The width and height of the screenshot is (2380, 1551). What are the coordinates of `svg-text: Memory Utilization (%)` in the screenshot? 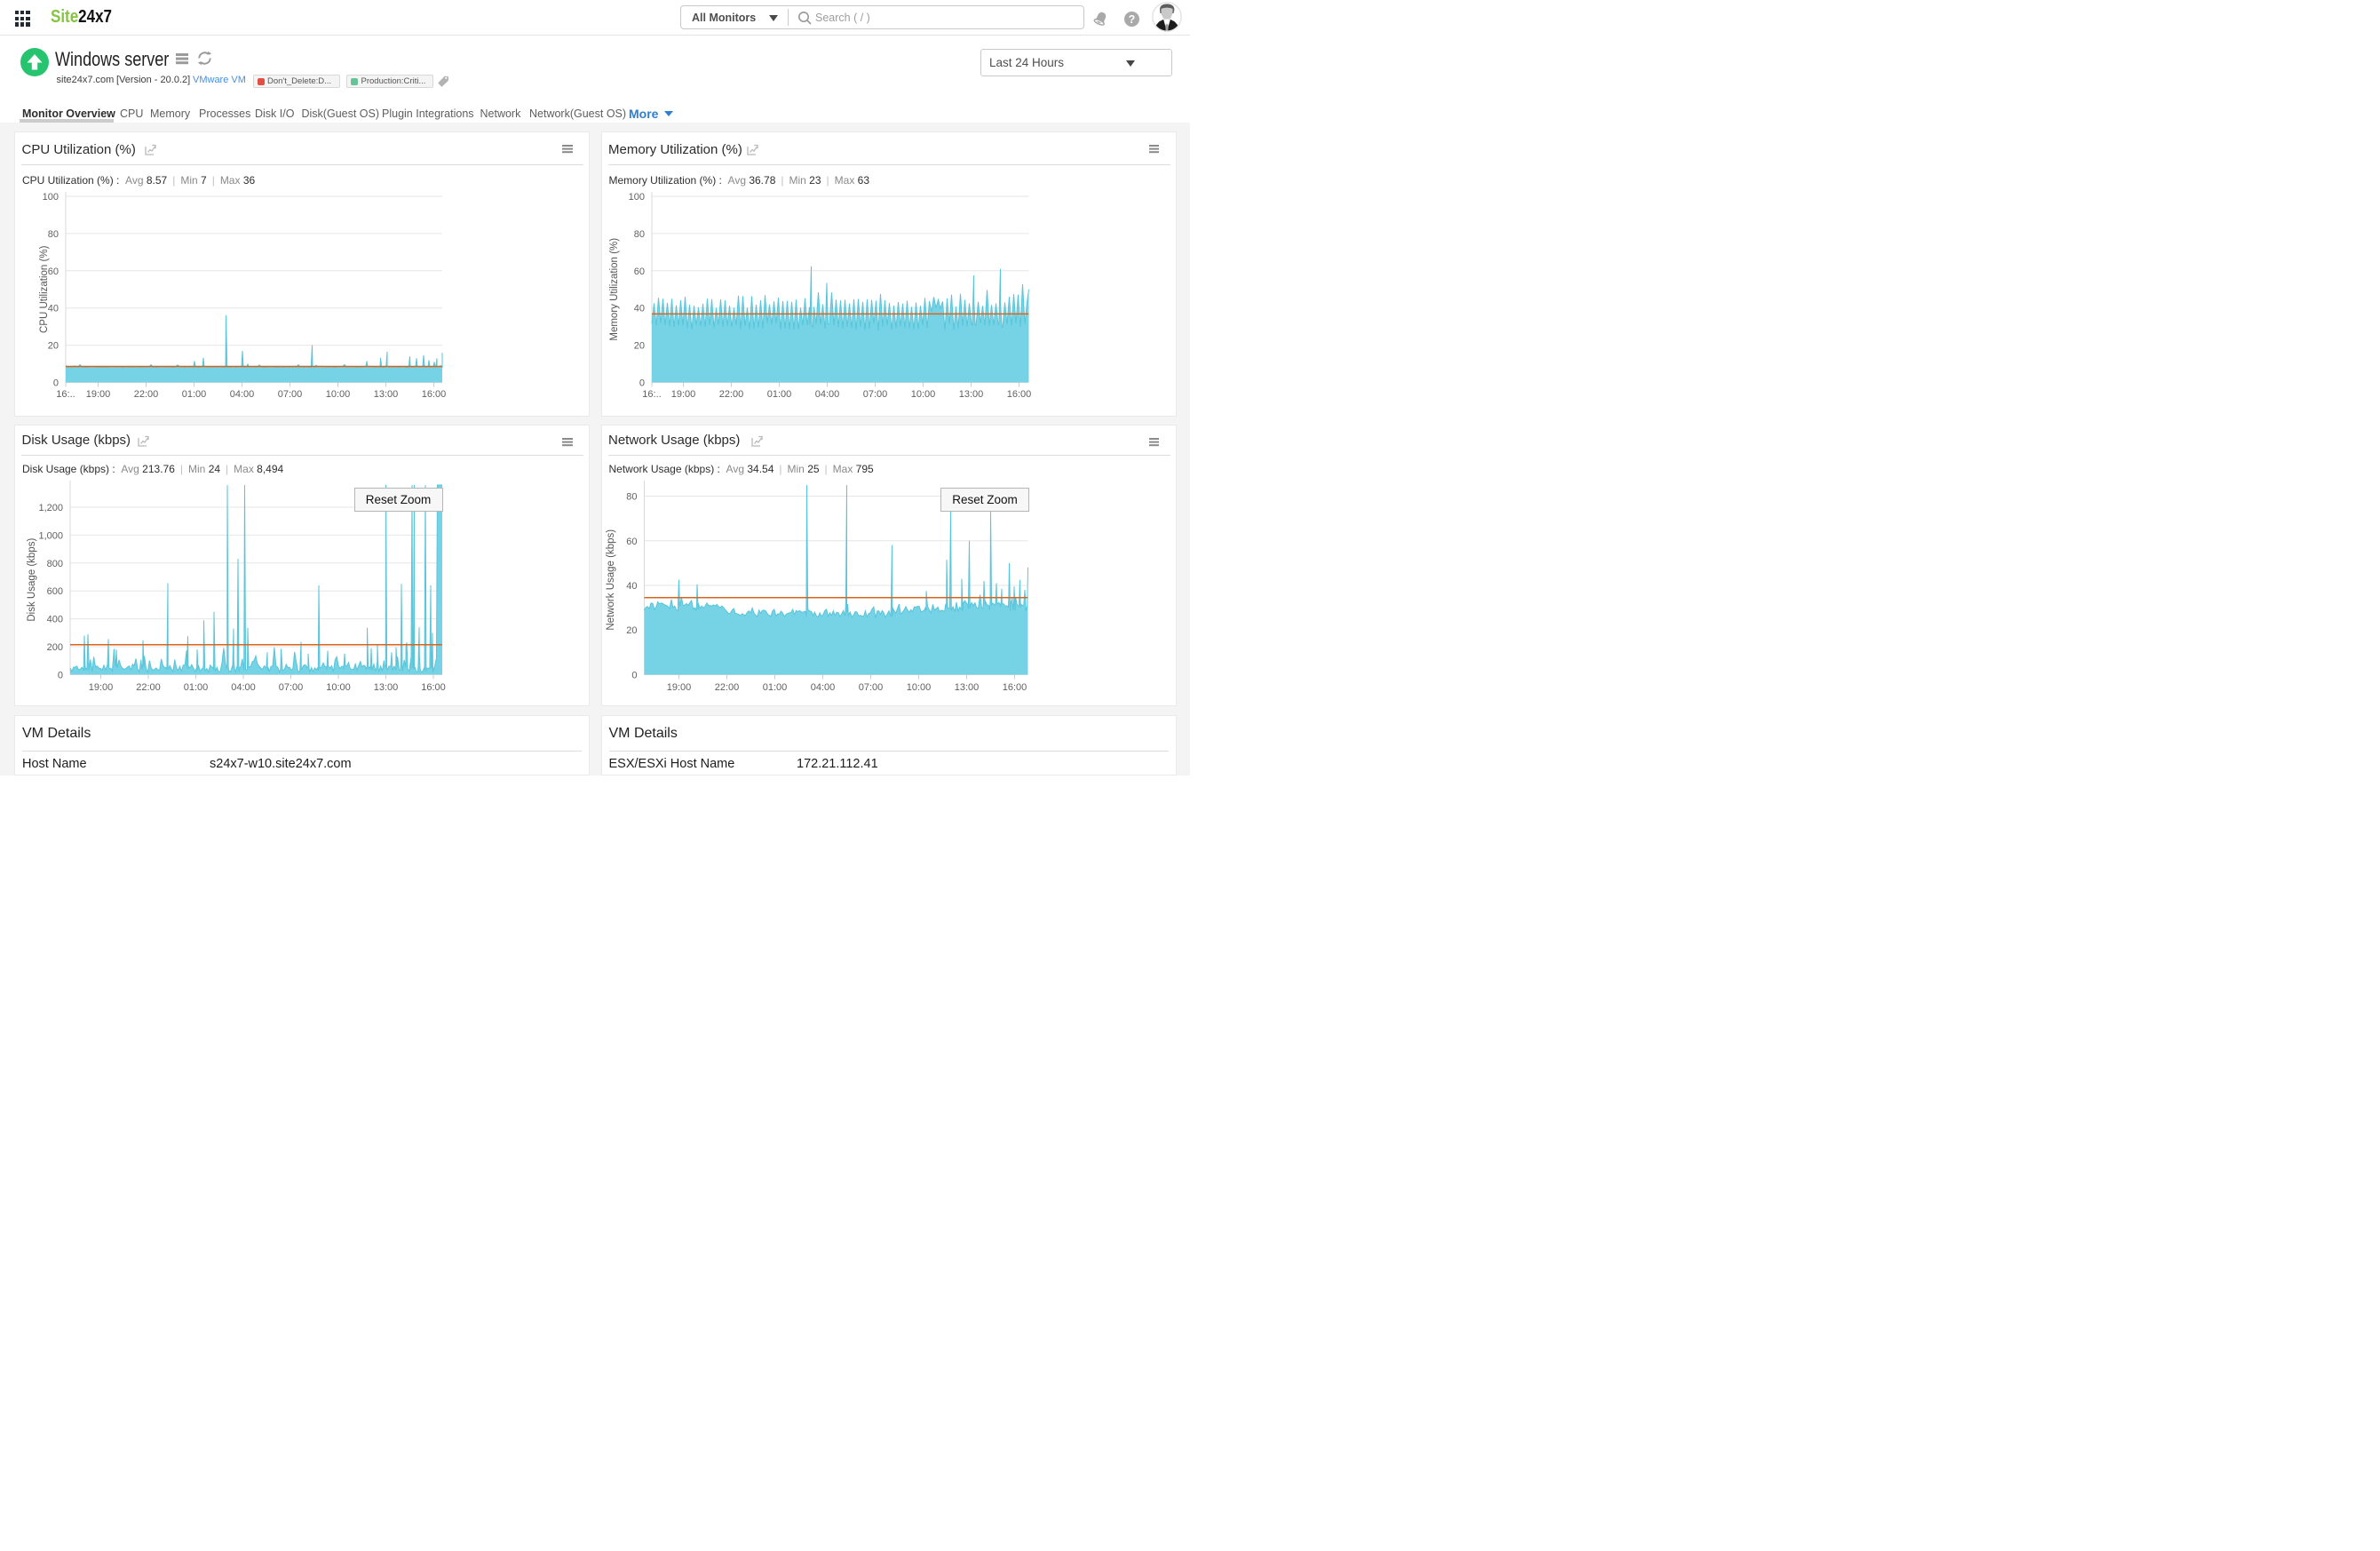 It's located at (614, 289).